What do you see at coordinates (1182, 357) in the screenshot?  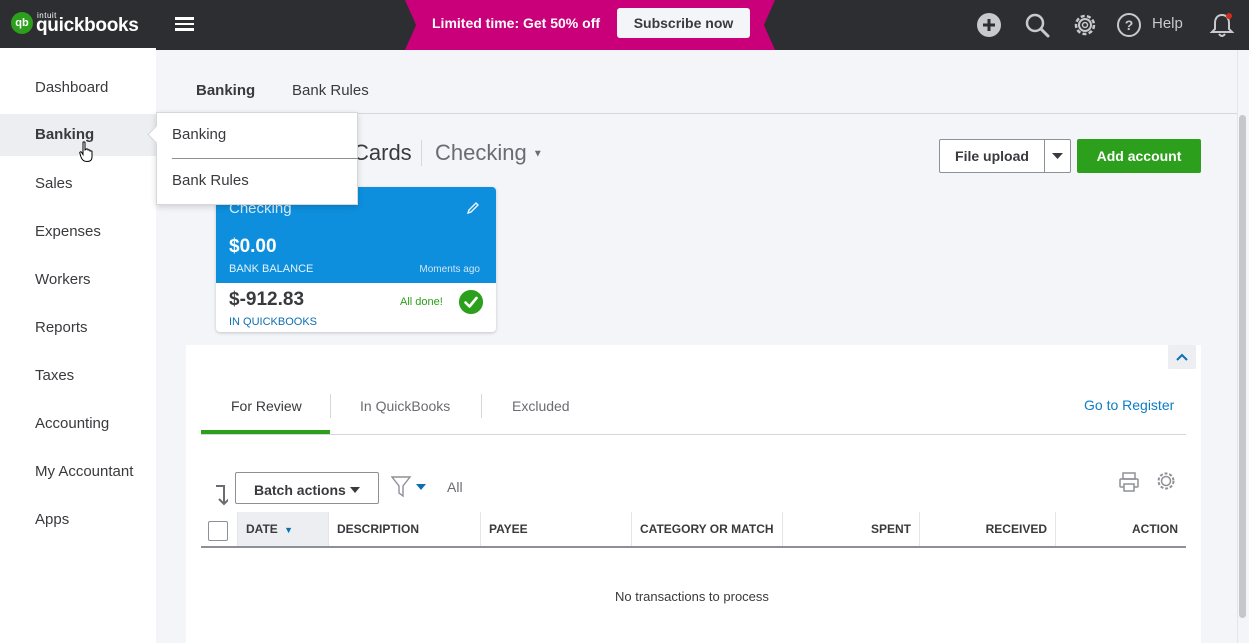 I see `chevron-up-icon` at bounding box center [1182, 357].